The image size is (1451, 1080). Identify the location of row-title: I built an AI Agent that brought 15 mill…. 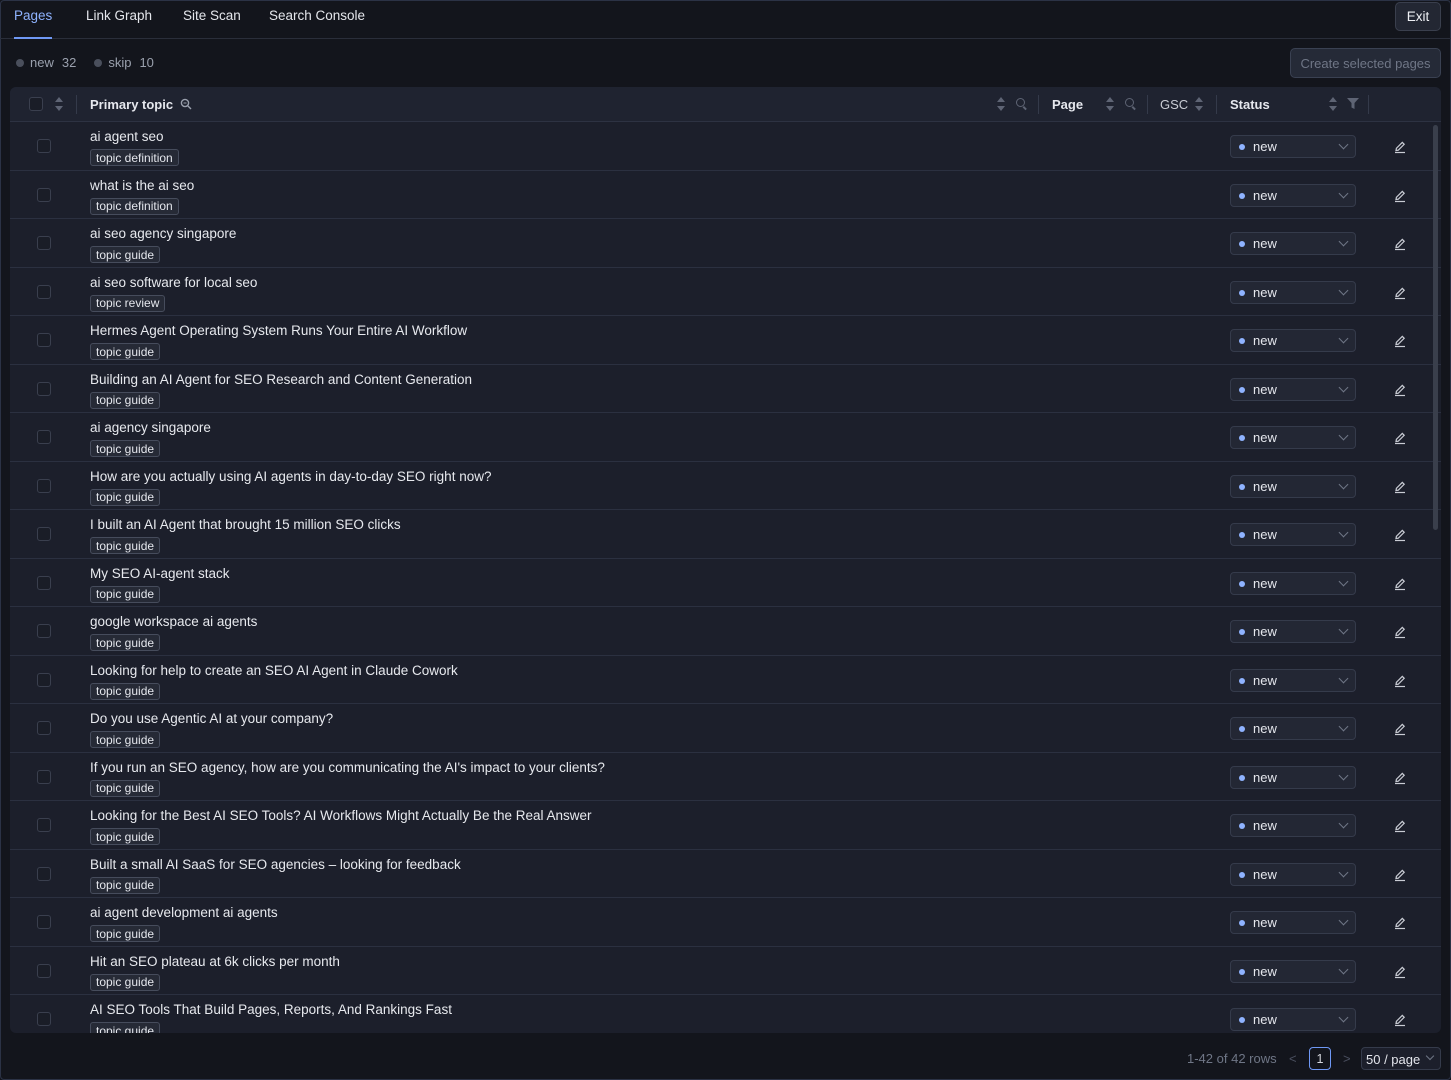
(245, 524).